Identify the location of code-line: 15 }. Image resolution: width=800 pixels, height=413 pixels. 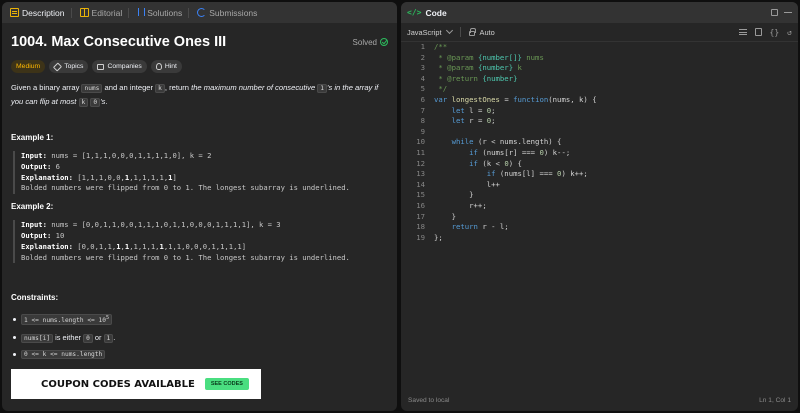
(599, 195).